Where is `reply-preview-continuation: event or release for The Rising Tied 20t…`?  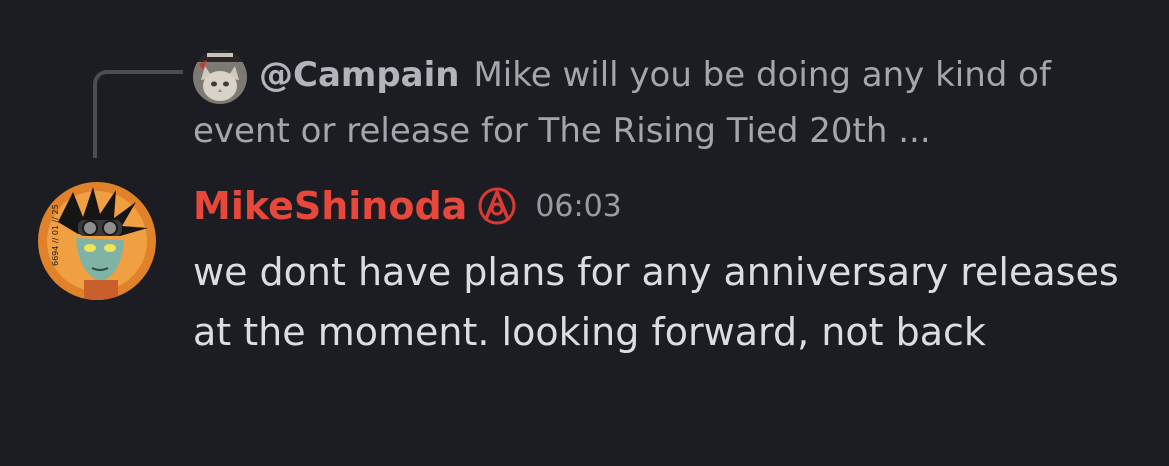
reply-preview-continuation: event or release for The Rising Tied 20t… is located at coordinates (562, 131).